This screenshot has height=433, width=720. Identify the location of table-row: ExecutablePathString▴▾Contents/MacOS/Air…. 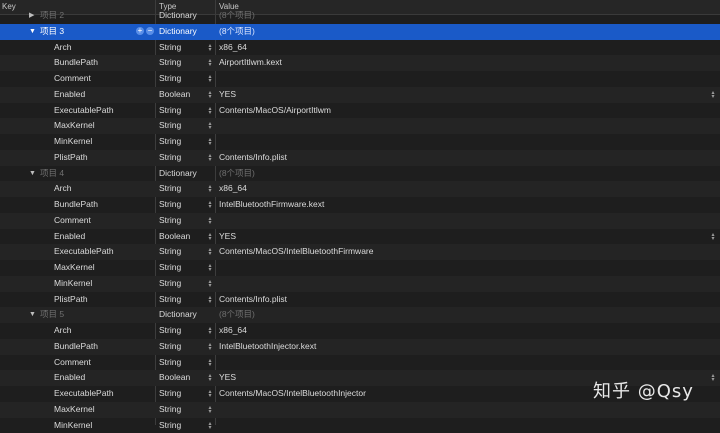
(360, 111).